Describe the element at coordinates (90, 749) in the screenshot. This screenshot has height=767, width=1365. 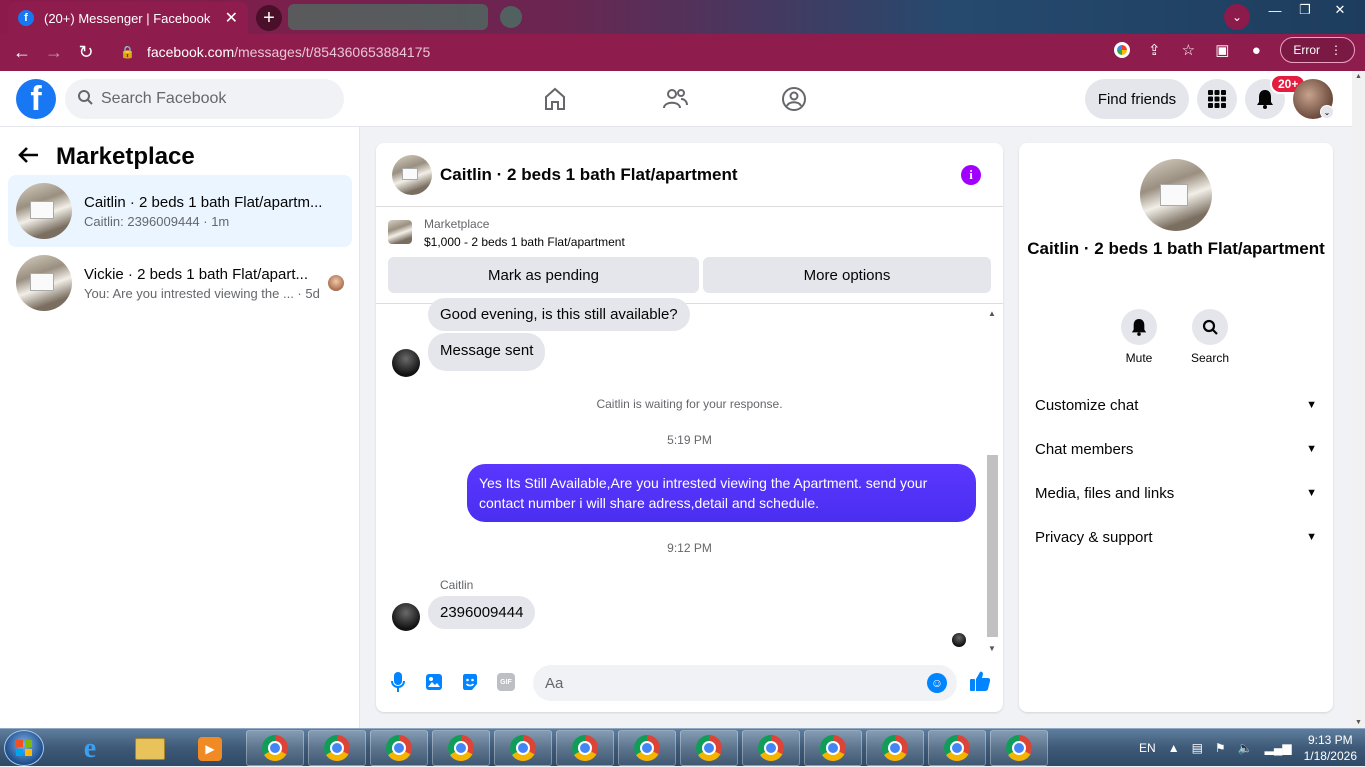
I see `internet-explorer-icon: e` at that location.